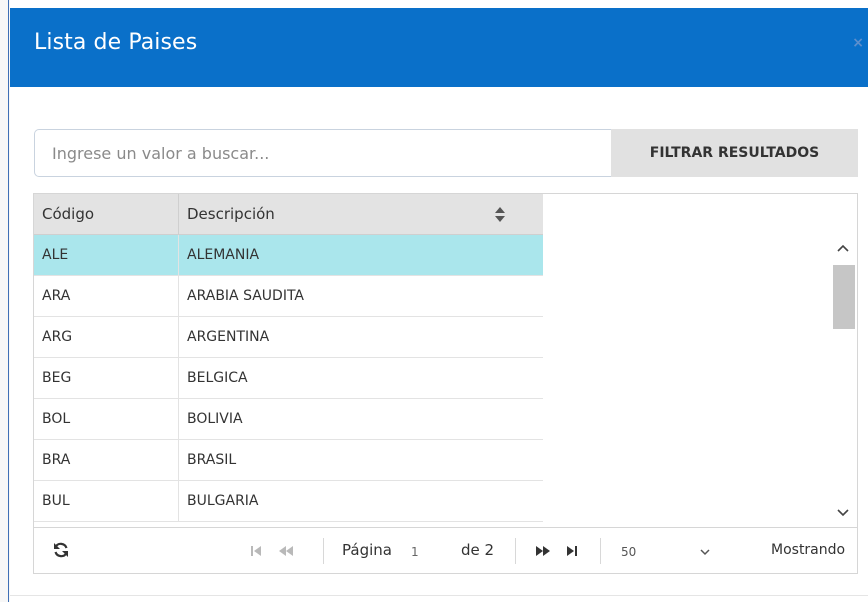 The height and width of the screenshot is (602, 868). Describe the element at coordinates (323, 153) in the screenshot. I see `search-input` at that location.